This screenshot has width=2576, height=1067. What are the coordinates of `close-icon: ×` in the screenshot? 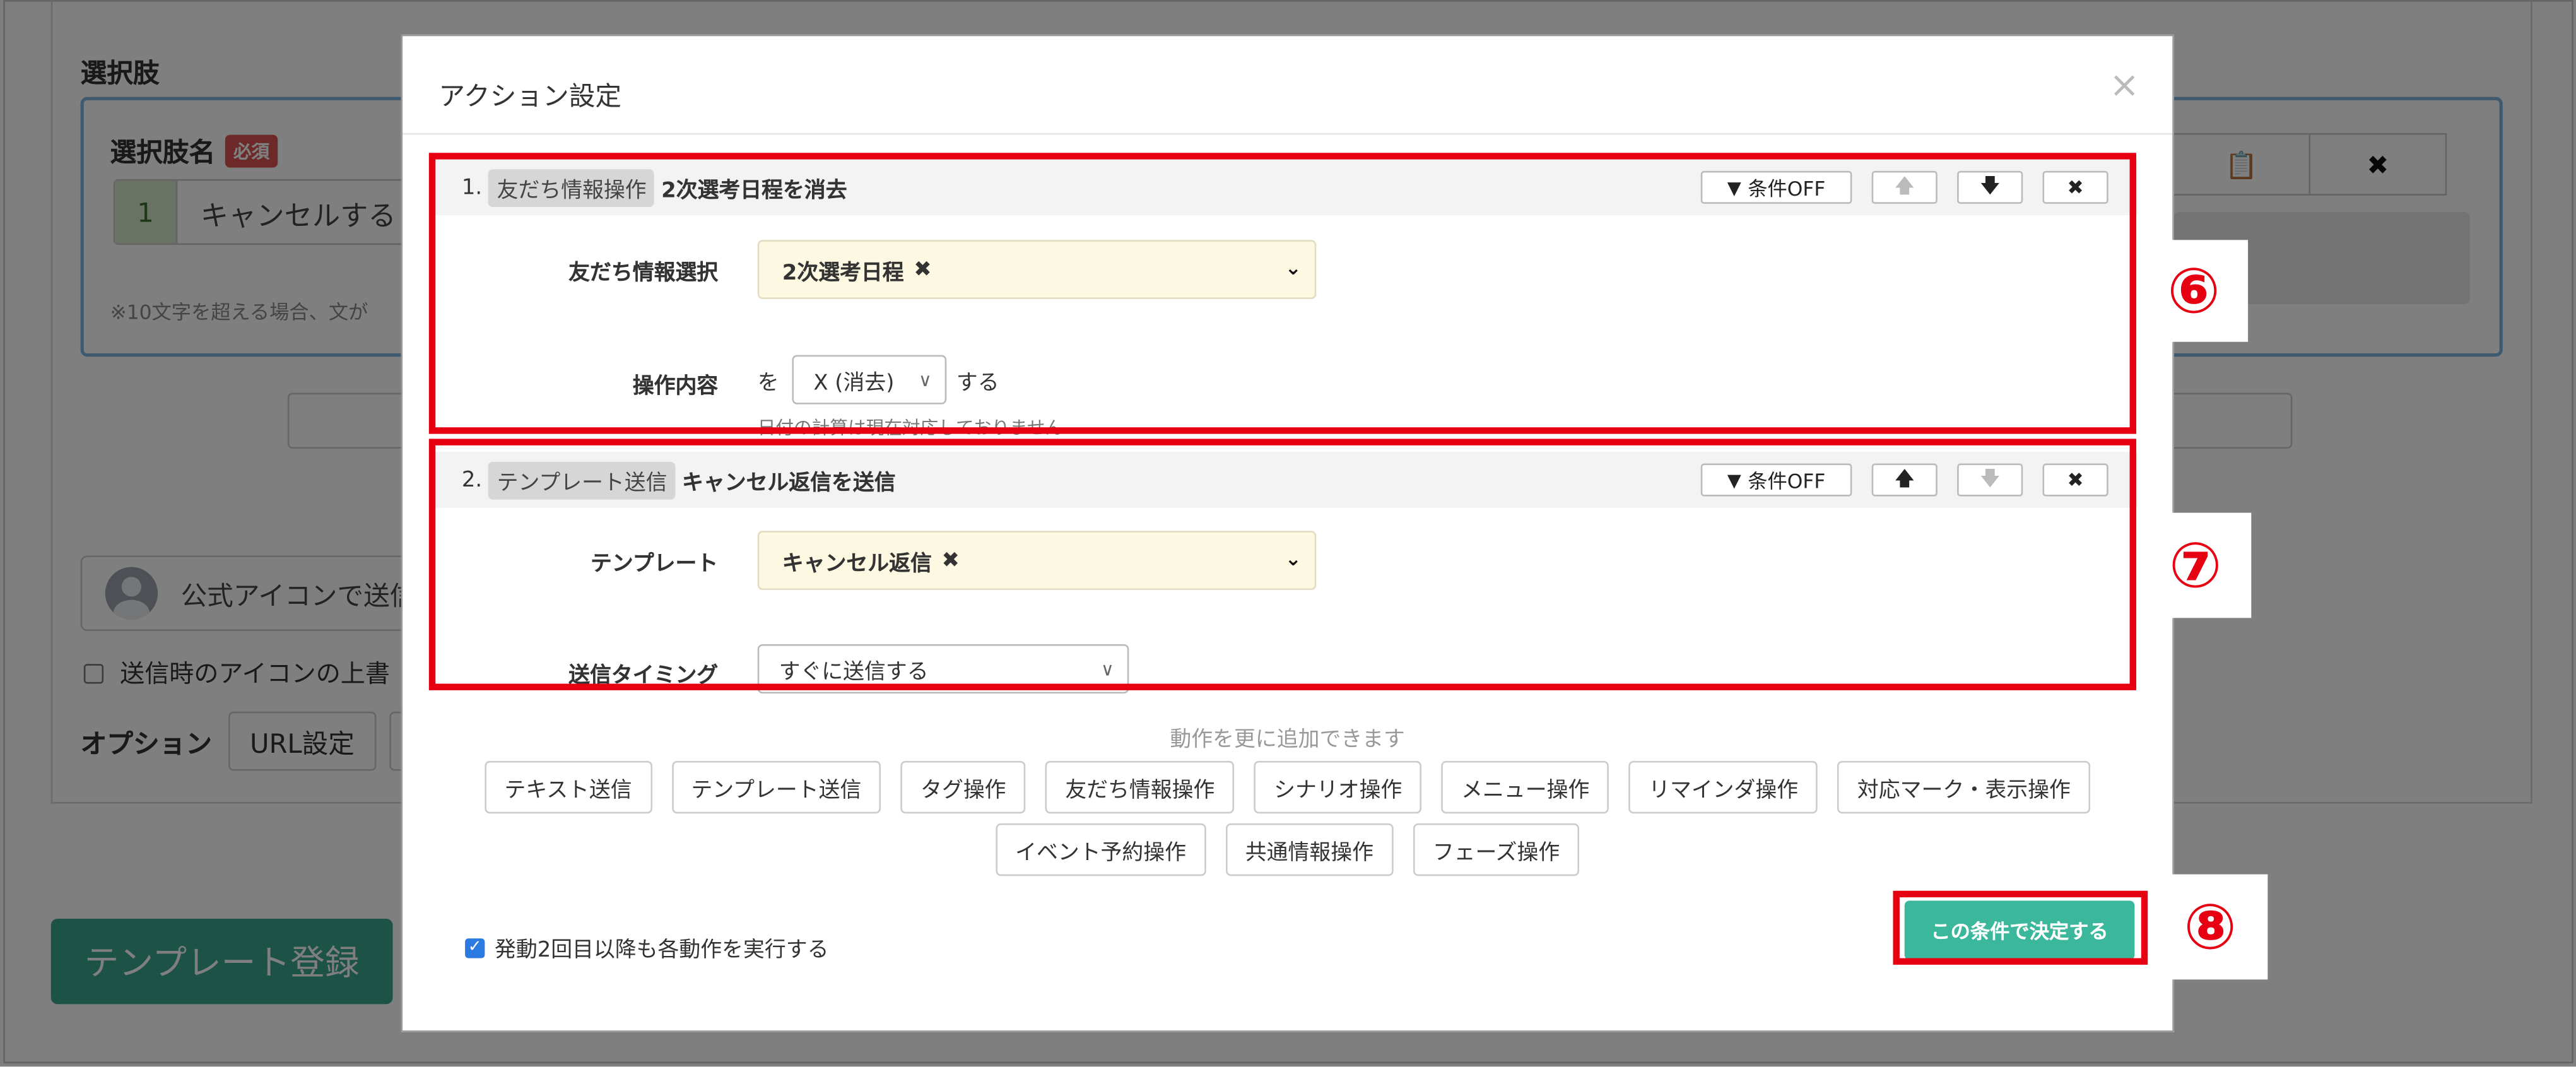 It's located at (2124, 86).